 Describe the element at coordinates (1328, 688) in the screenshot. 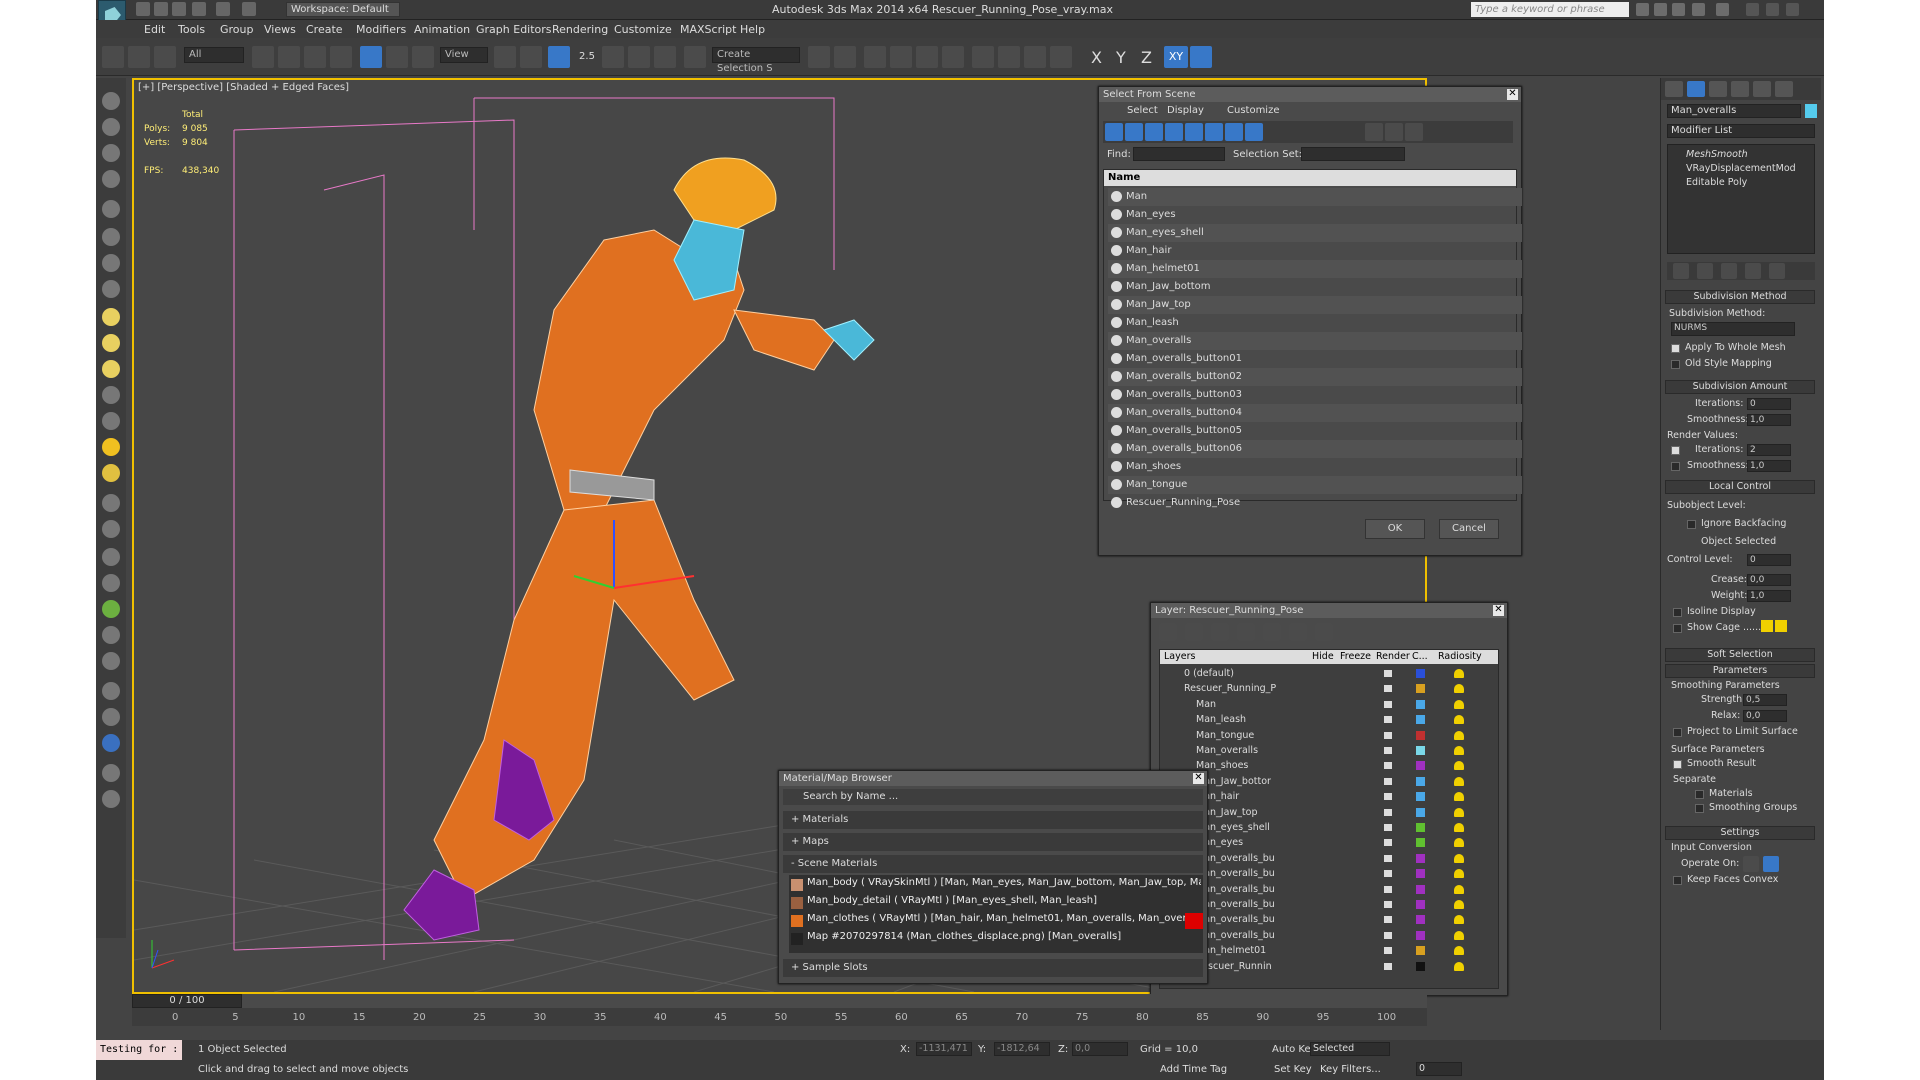

I see `layer-row: Rescuer_Running_P` at that location.